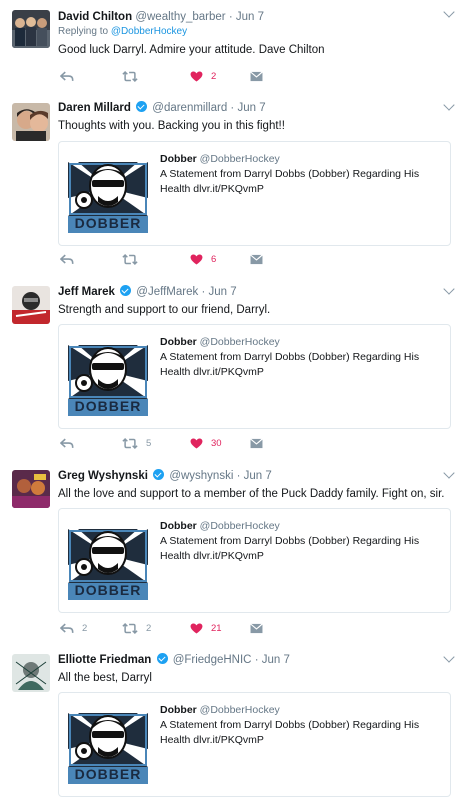  I want to click on retweet-button: 2, so click(136, 628).